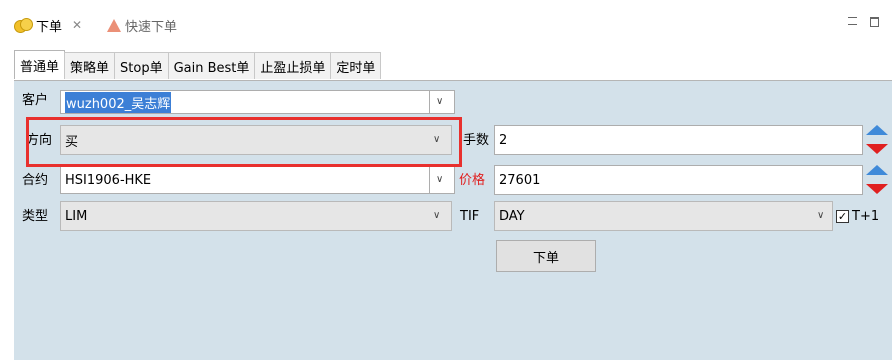  I want to click on lots-decrease-icon, so click(877, 149).